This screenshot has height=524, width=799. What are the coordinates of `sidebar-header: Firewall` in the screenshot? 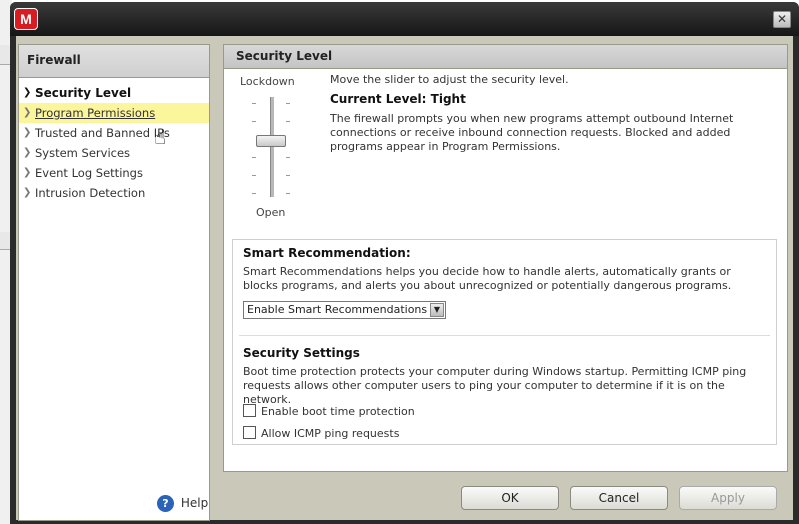 It's located at (114, 61).